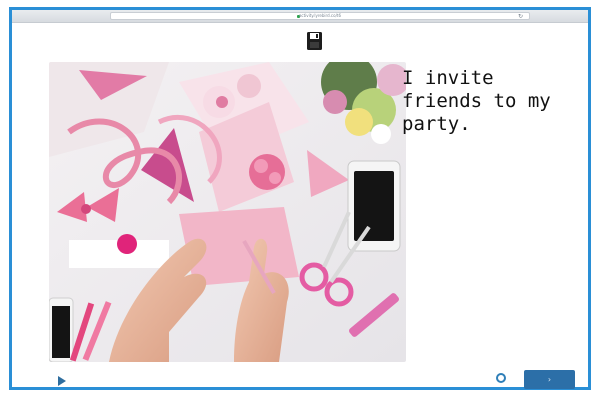 The image size is (600, 397). Describe the element at coordinates (501, 378) in the screenshot. I see `loading-circle-icon` at that location.